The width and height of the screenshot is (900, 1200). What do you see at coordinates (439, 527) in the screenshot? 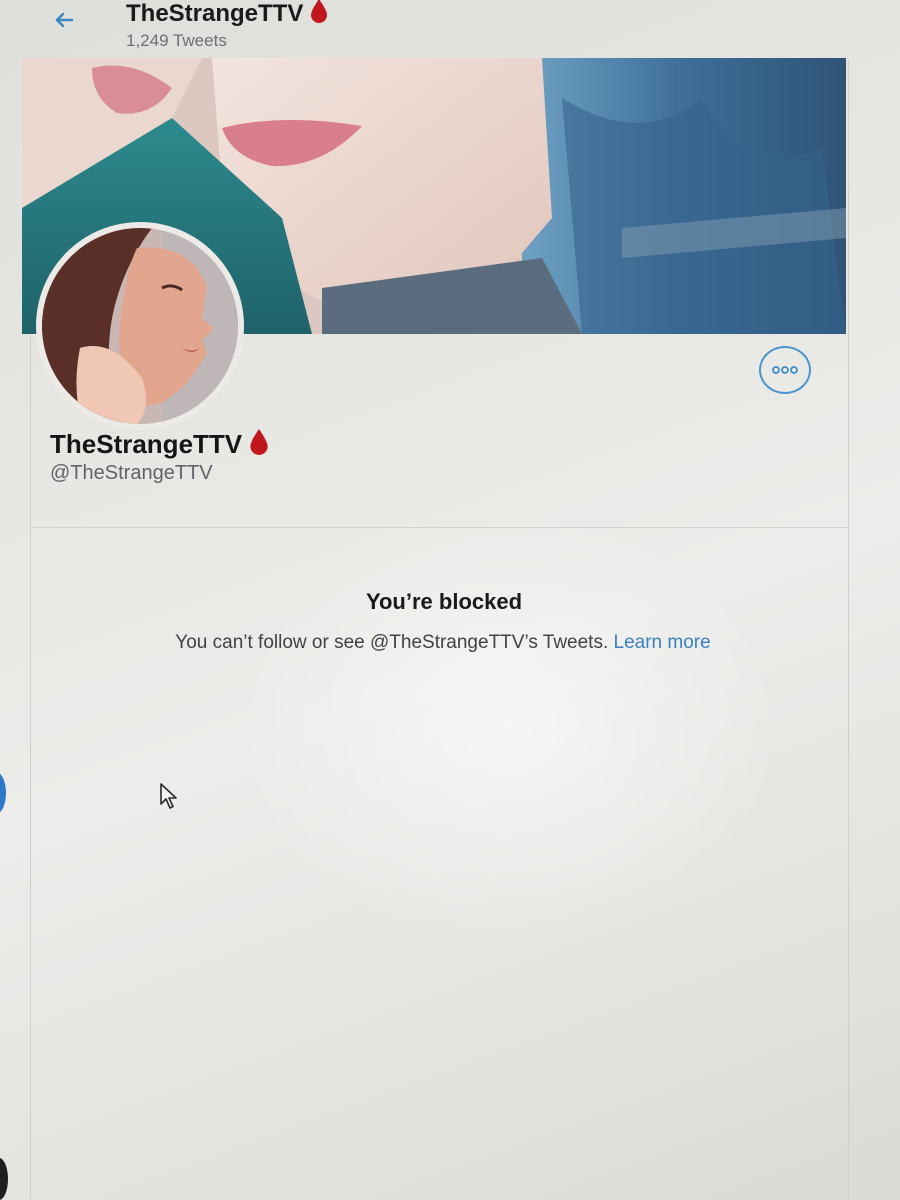
I see `profile-divider` at bounding box center [439, 527].